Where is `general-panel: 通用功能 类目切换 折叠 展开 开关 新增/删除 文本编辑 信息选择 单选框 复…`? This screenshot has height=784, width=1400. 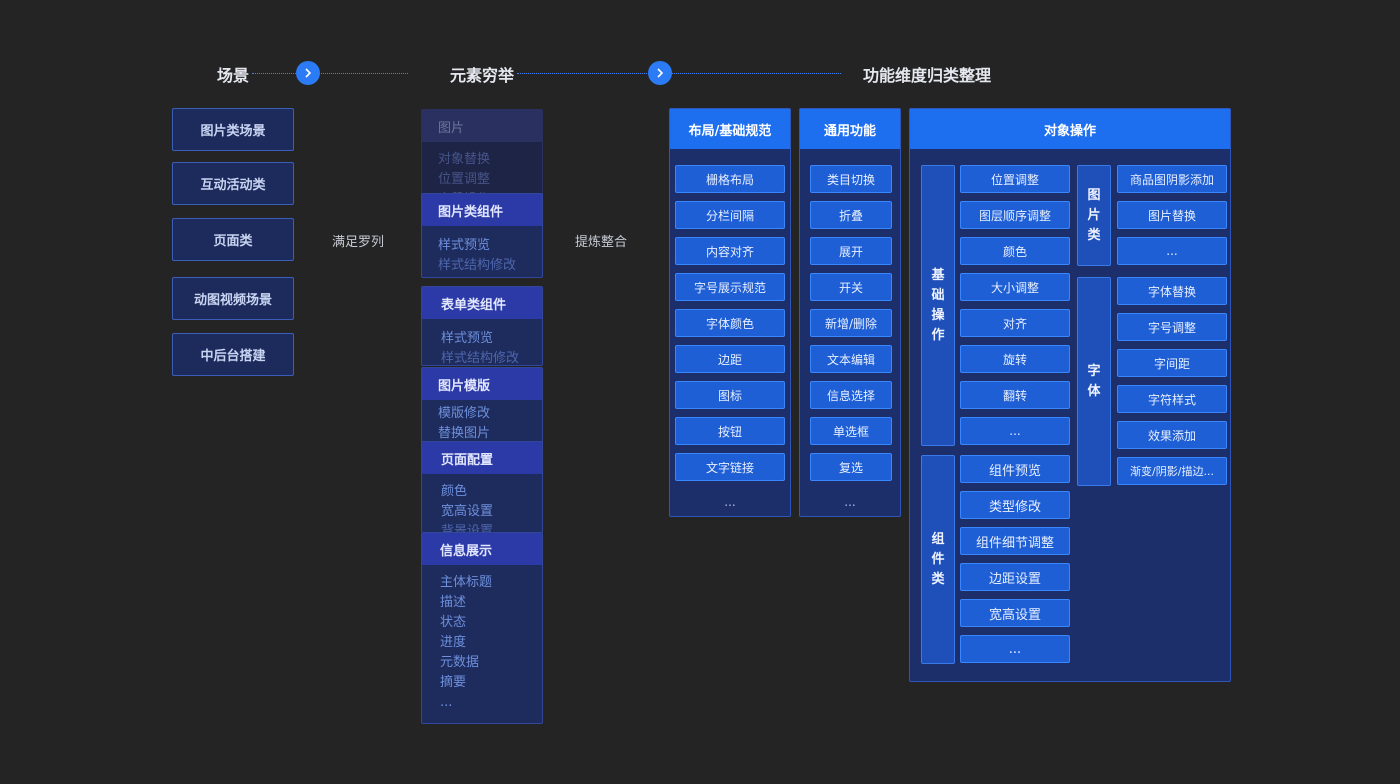
general-panel: 通用功能 类目切换 折叠 展开 开关 新增/删除 文本编辑 信息选择 单选框 复… is located at coordinates (850, 312).